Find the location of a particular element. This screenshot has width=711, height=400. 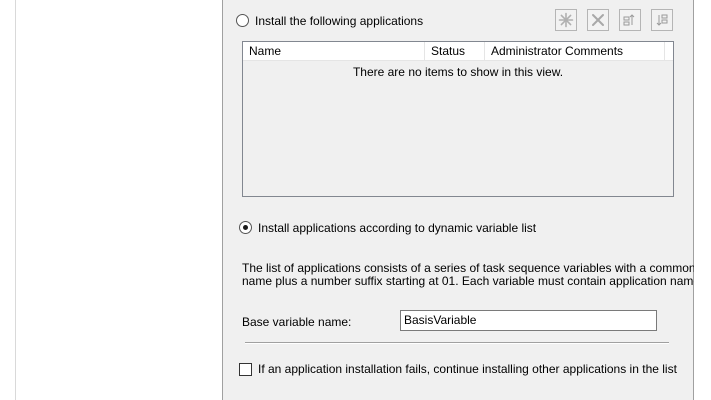

column-header-name: Name is located at coordinates (334, 51).